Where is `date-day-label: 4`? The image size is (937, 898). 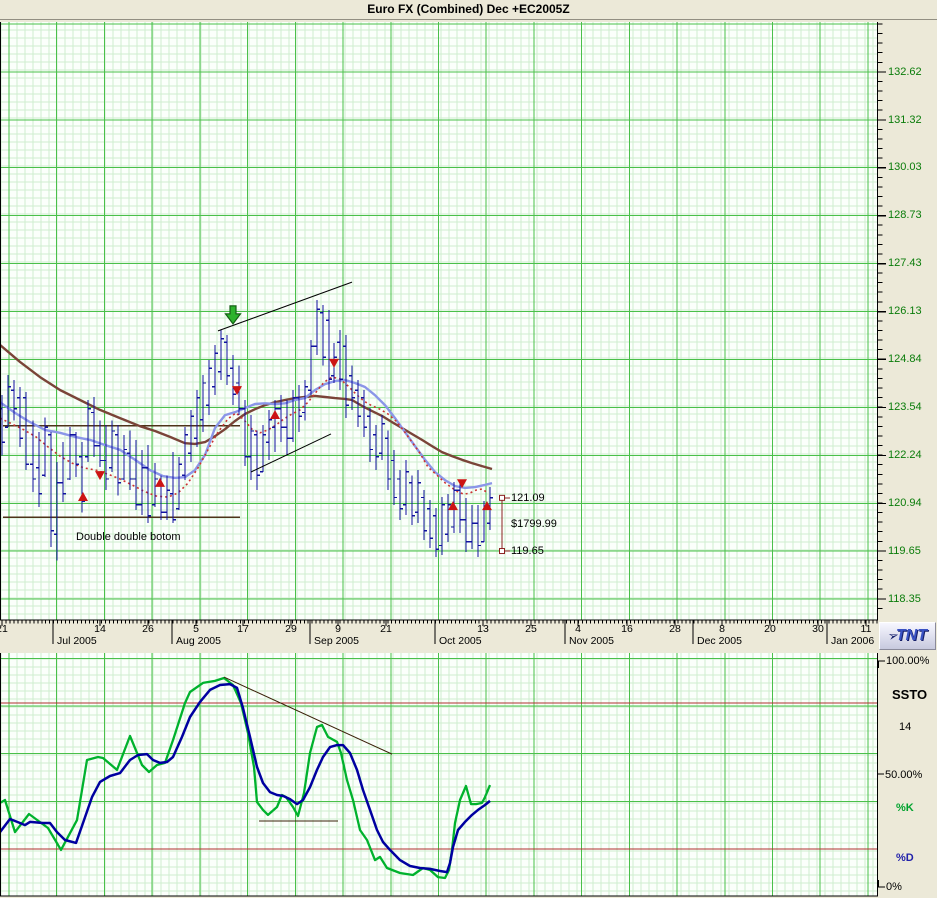 date-day-label: 4 is located at coordinates (578, 629).